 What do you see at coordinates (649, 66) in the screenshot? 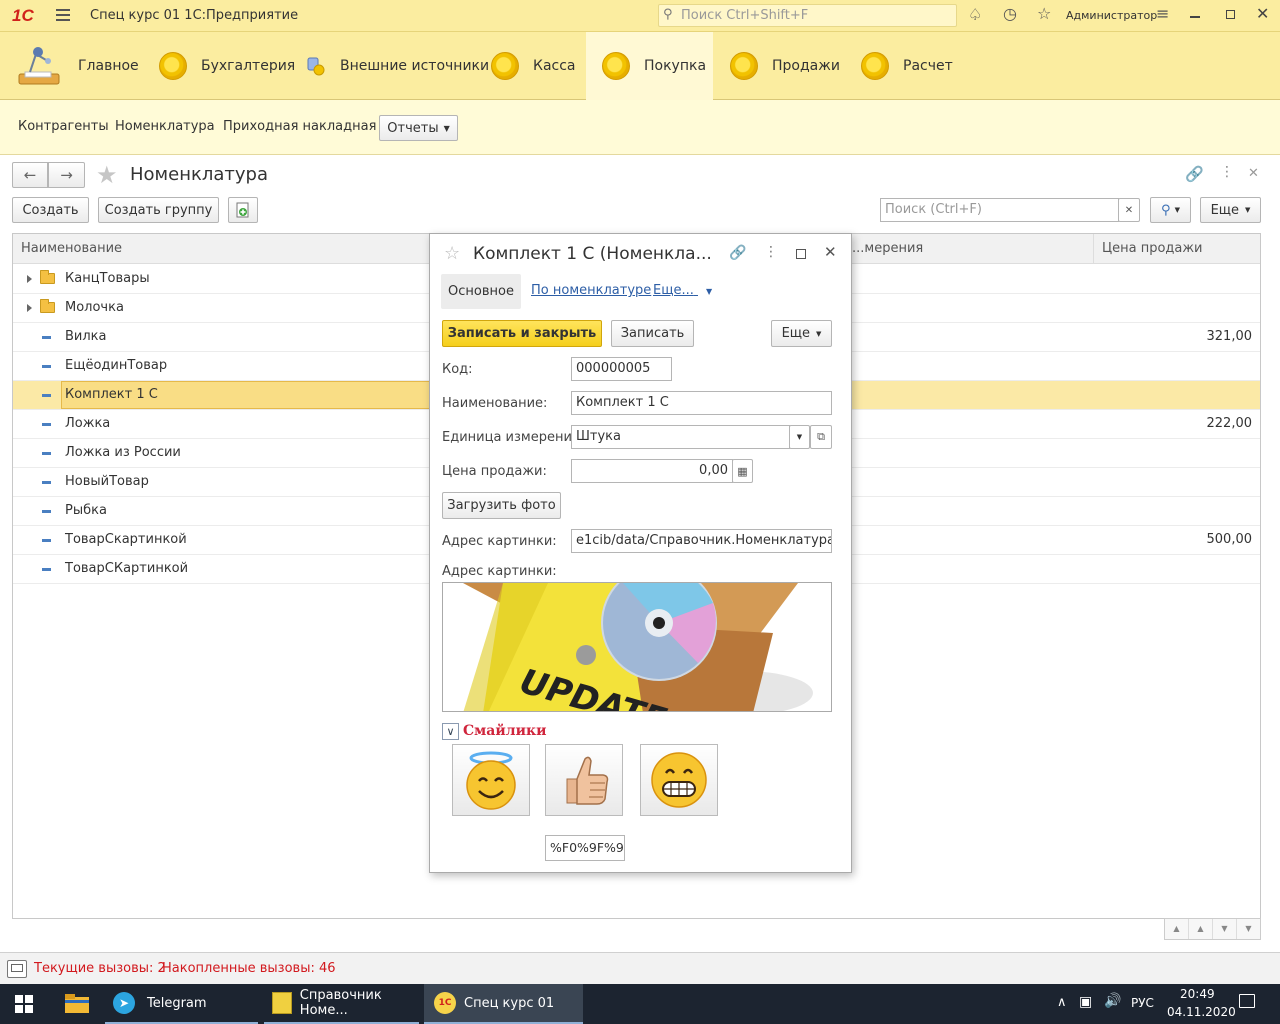
I see `section-purchase: Покупка` at bounding box center [649, 66].